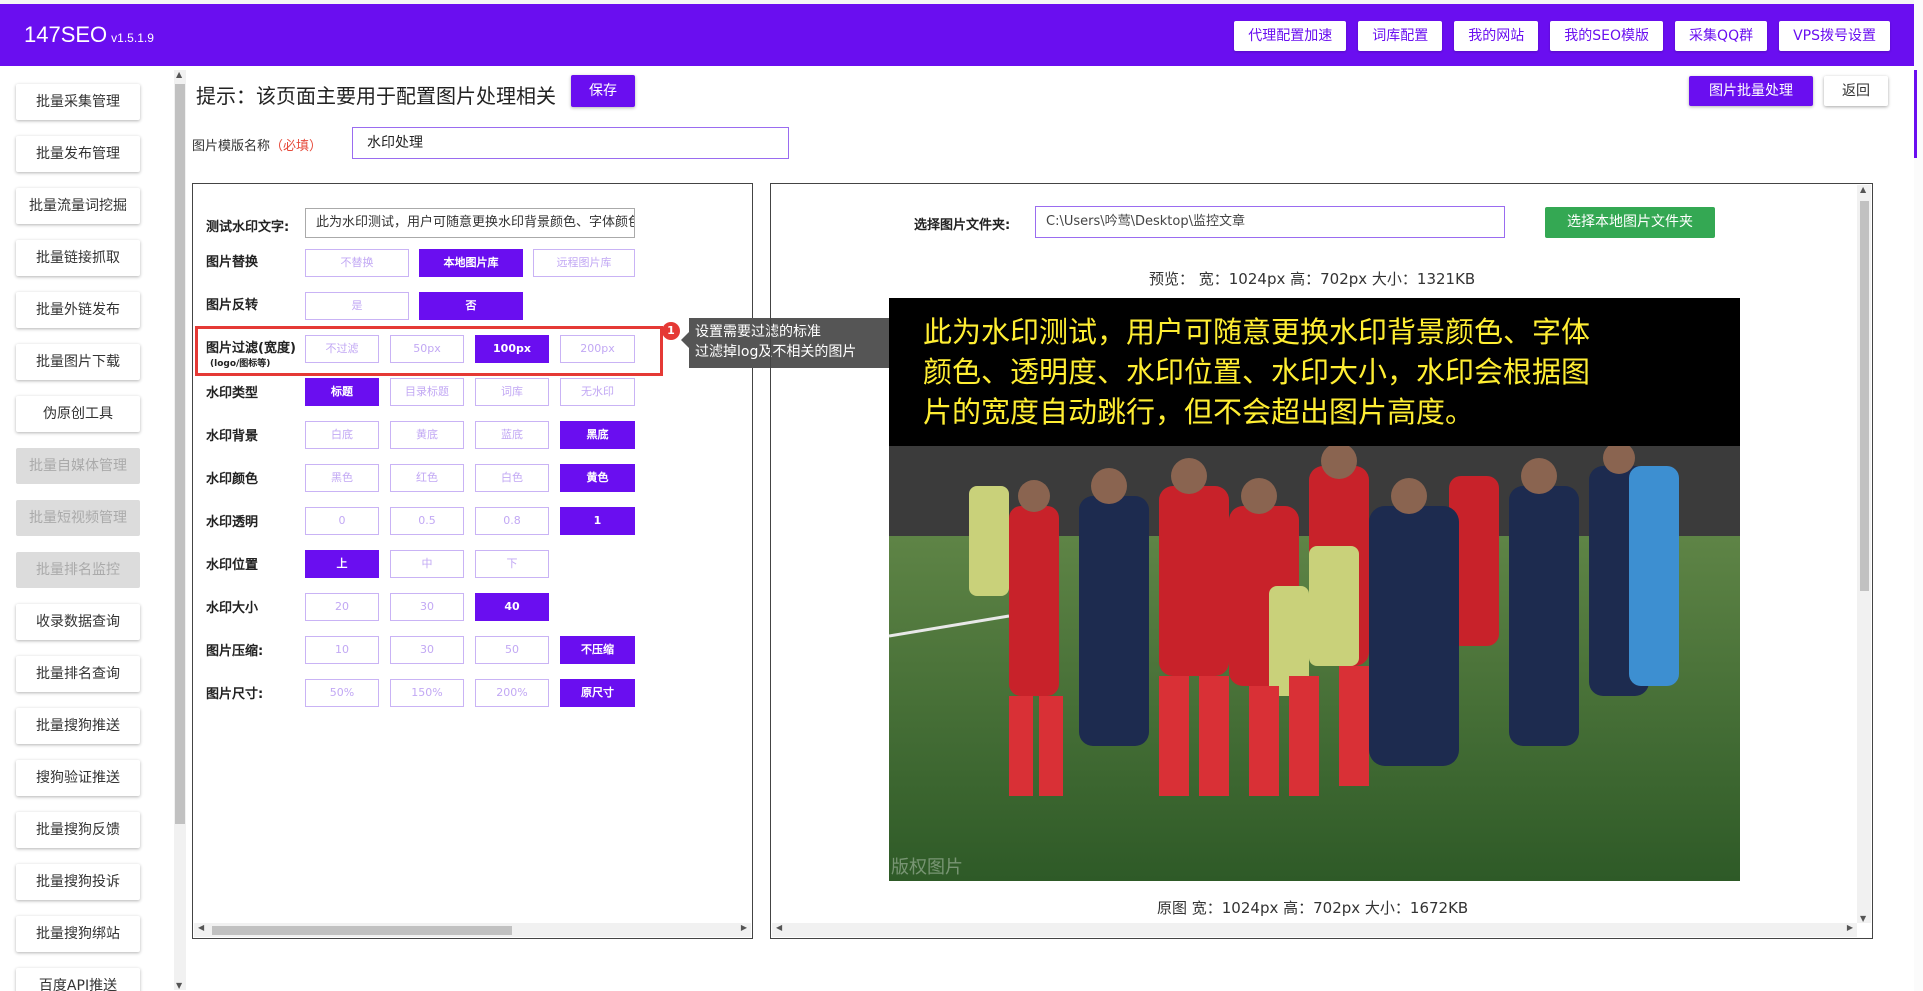  I want to click on option-type-dir-title: 目录标题, so click(427, 392).